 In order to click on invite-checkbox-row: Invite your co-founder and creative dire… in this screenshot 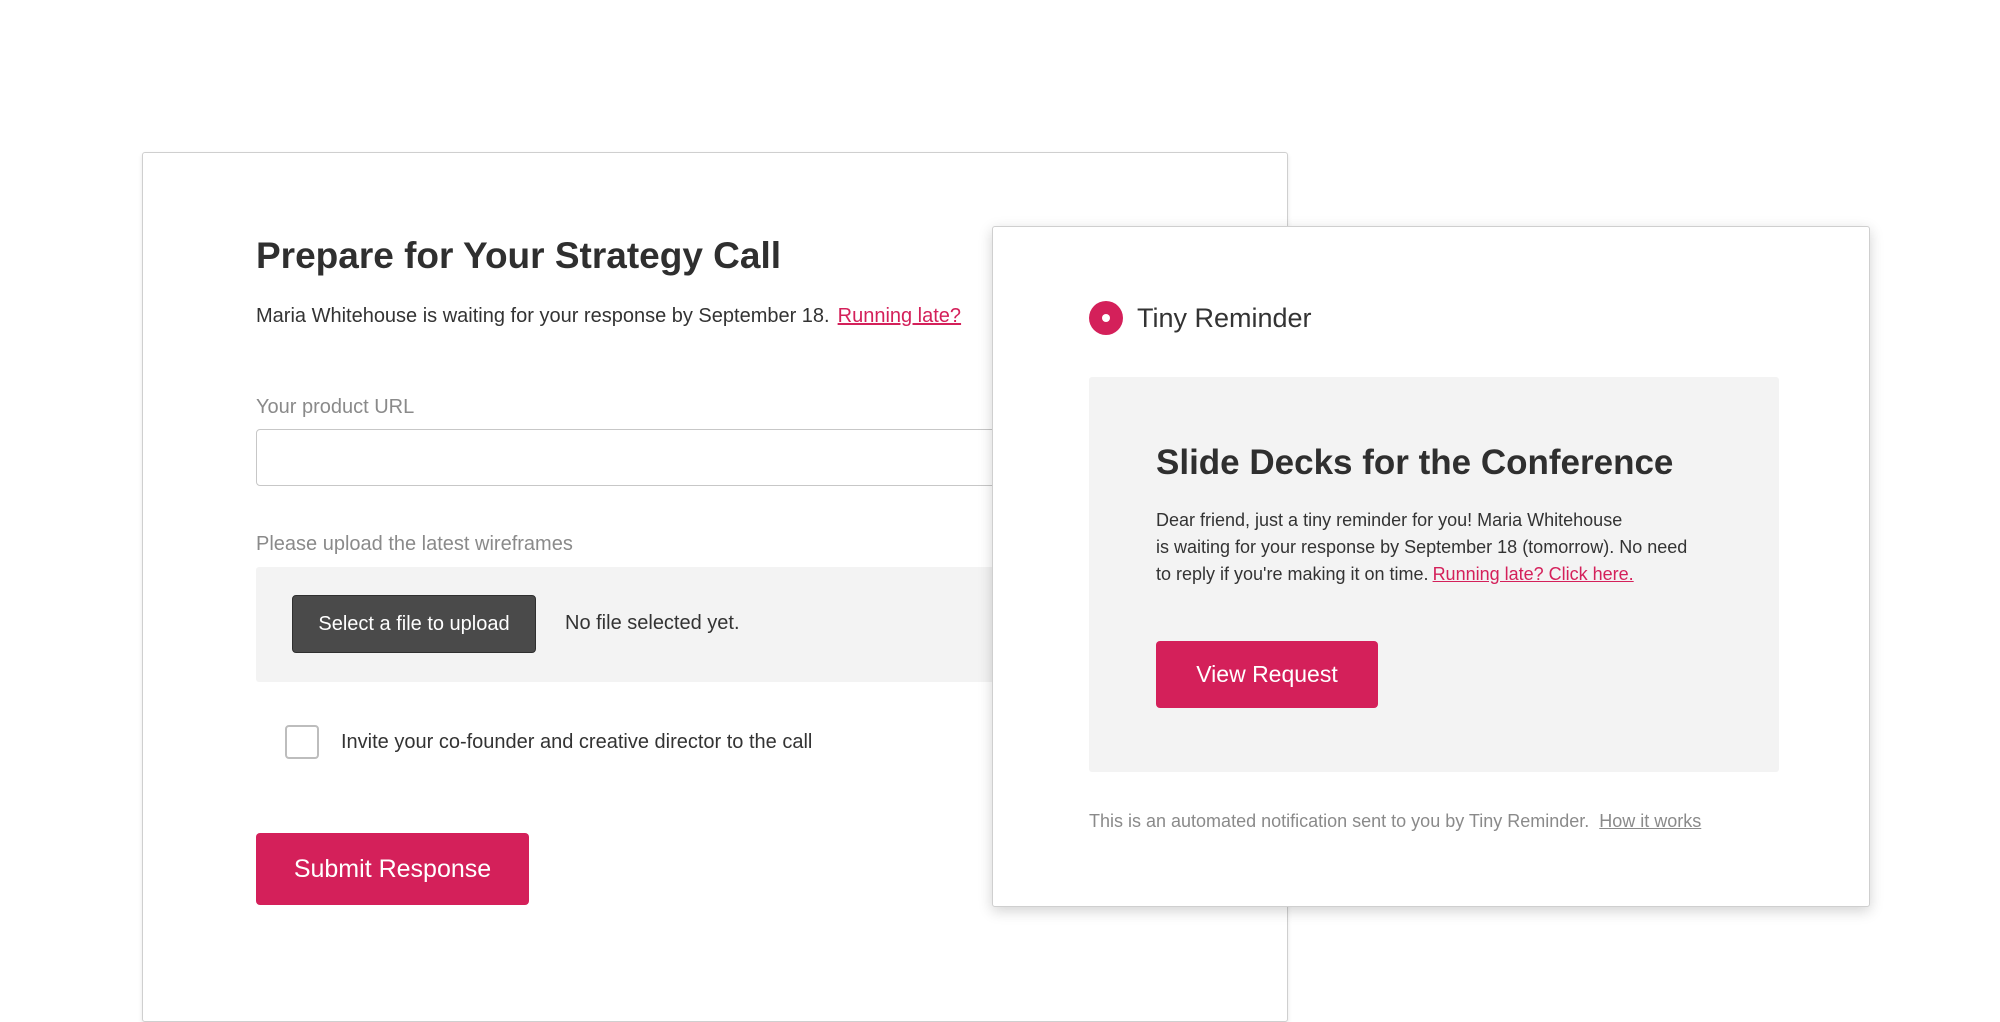, I will do `click(548, 742)`.